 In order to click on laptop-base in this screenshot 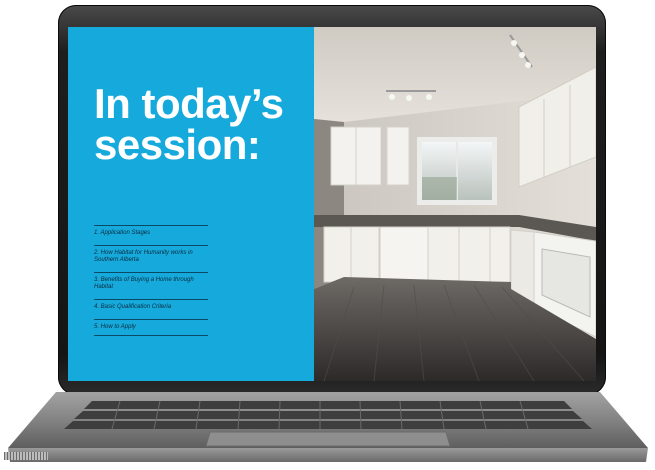, I will do `click(328, 427)`.